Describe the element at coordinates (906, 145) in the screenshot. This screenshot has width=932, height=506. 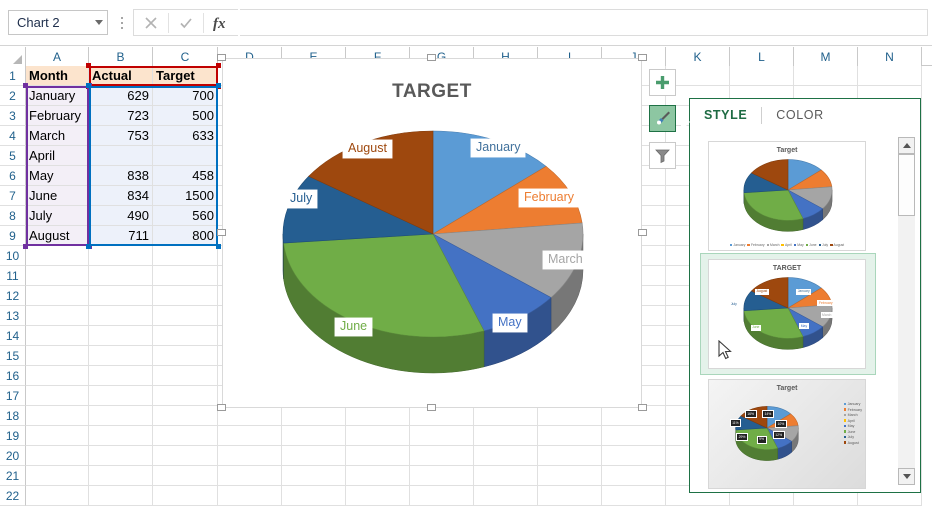
I see `scroll-up-button` at that location.